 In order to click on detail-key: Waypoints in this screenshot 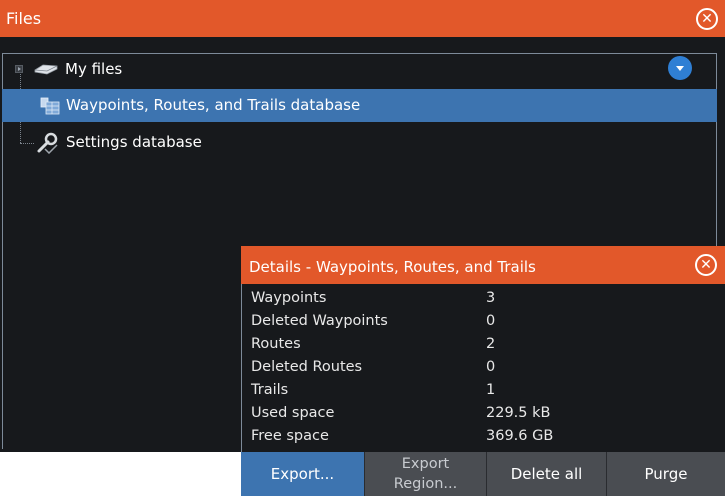, I will do `click(289, 298)`.